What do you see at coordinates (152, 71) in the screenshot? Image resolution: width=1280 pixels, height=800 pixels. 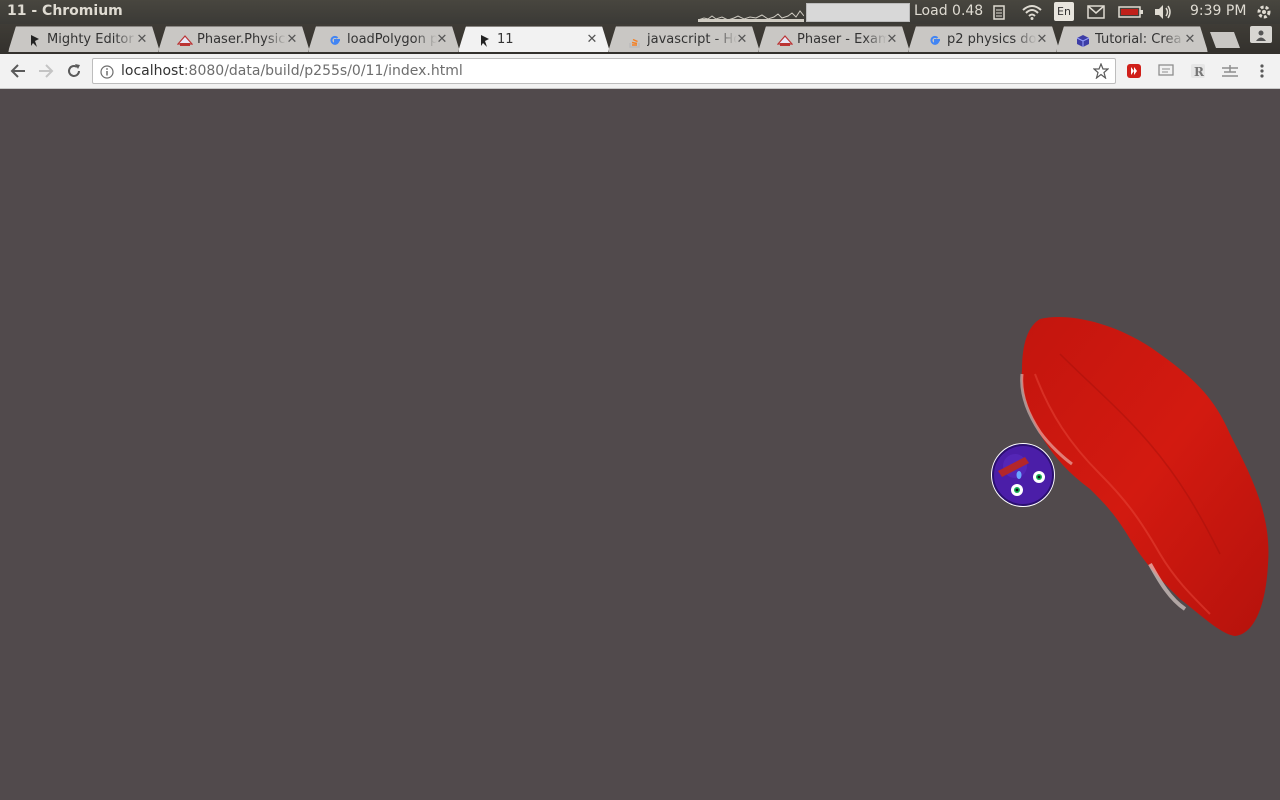 I see `url-host: localhost` at bounding box center [152, 71].